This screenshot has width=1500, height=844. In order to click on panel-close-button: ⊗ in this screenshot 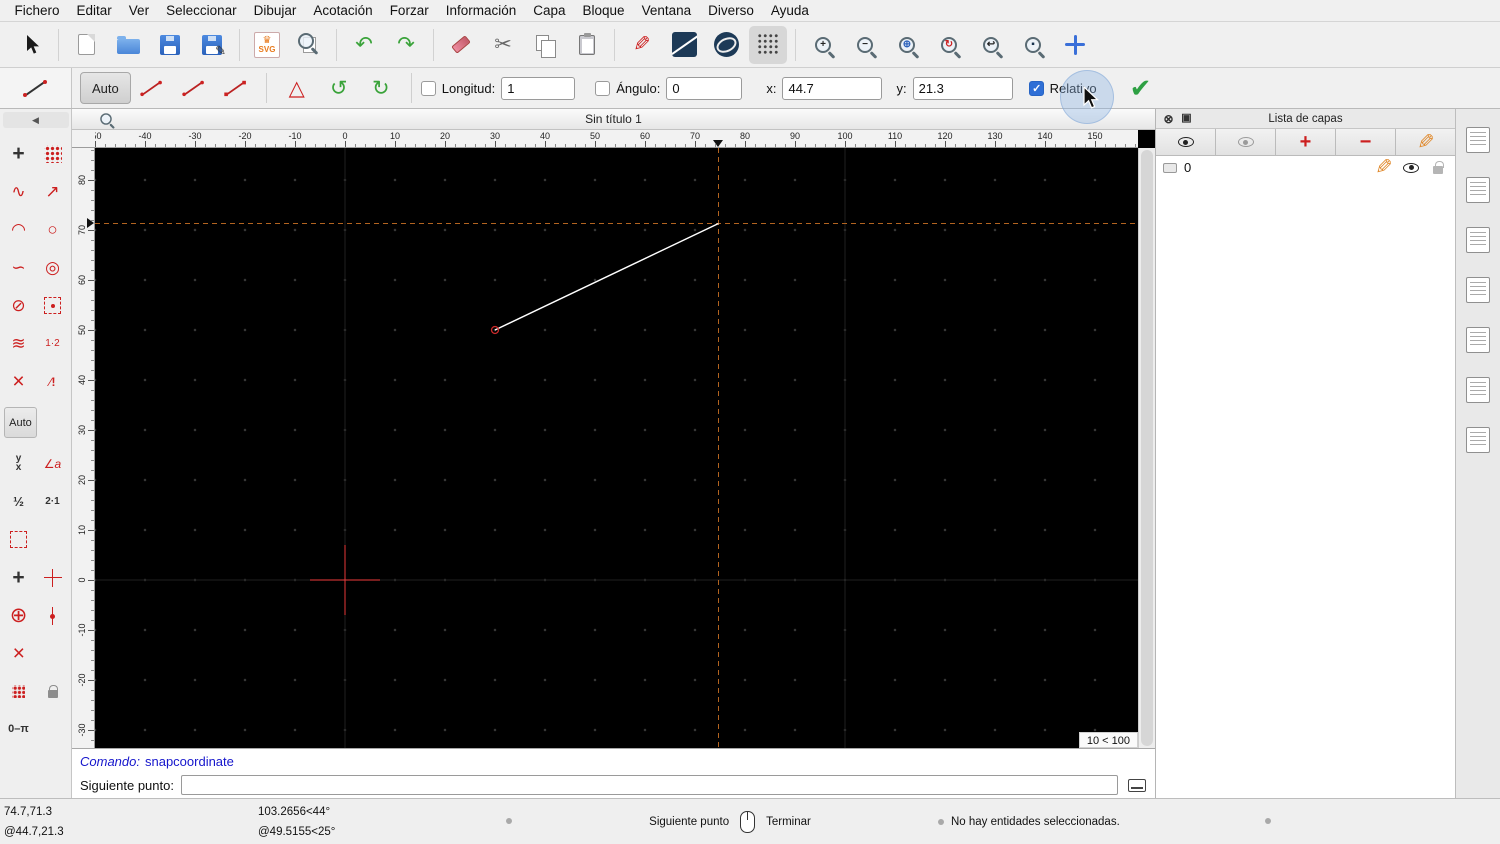, I will do `click(1168, 118)`.